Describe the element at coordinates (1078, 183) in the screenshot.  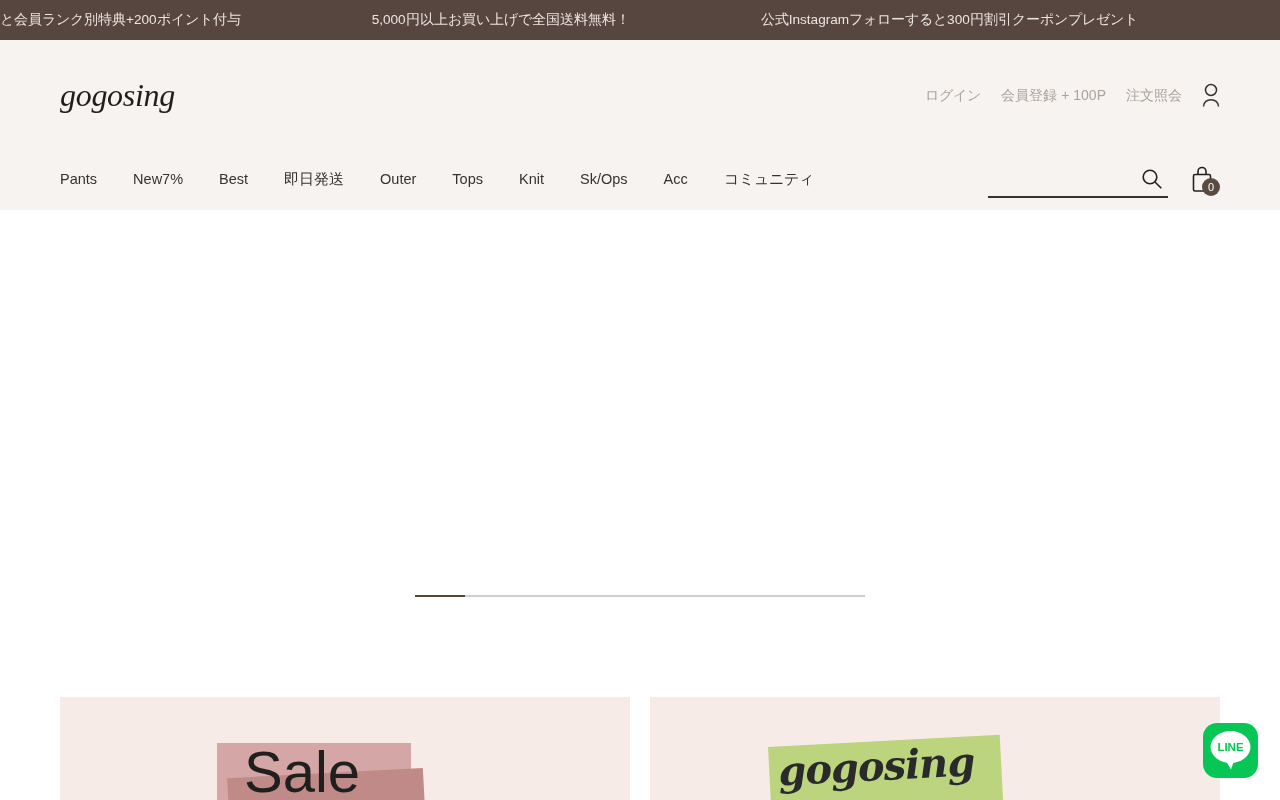
I see `search-field` at that location.